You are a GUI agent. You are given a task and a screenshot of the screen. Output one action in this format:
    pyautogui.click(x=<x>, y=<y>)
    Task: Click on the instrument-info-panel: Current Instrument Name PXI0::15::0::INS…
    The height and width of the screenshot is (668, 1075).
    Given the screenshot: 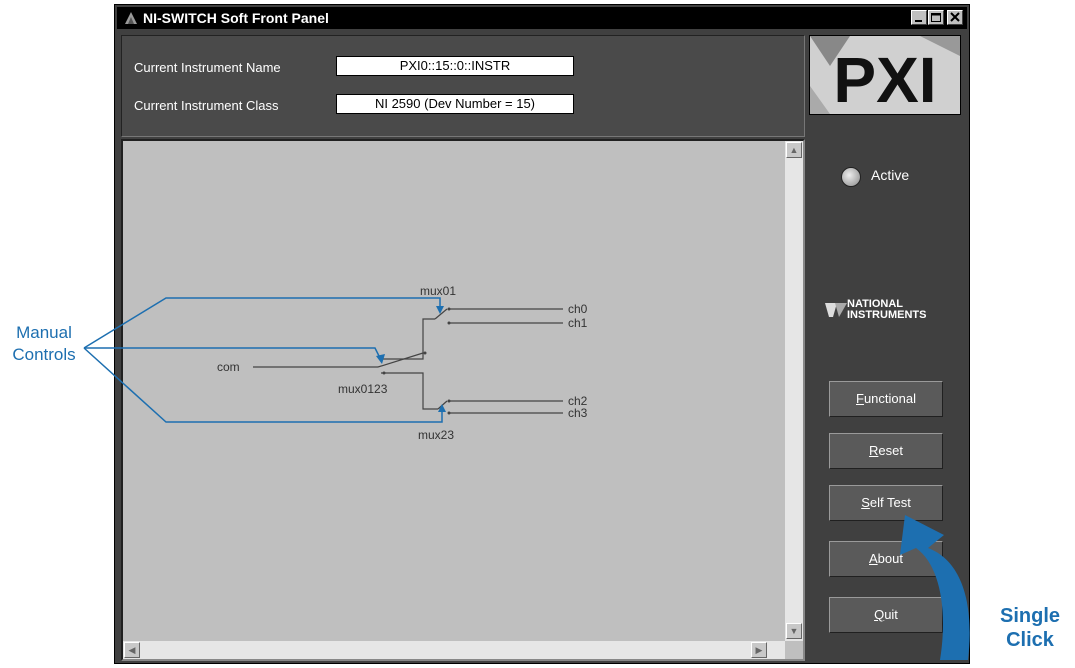 What is the action you would take?
    pyautogui.click(x=463, y=86)
    